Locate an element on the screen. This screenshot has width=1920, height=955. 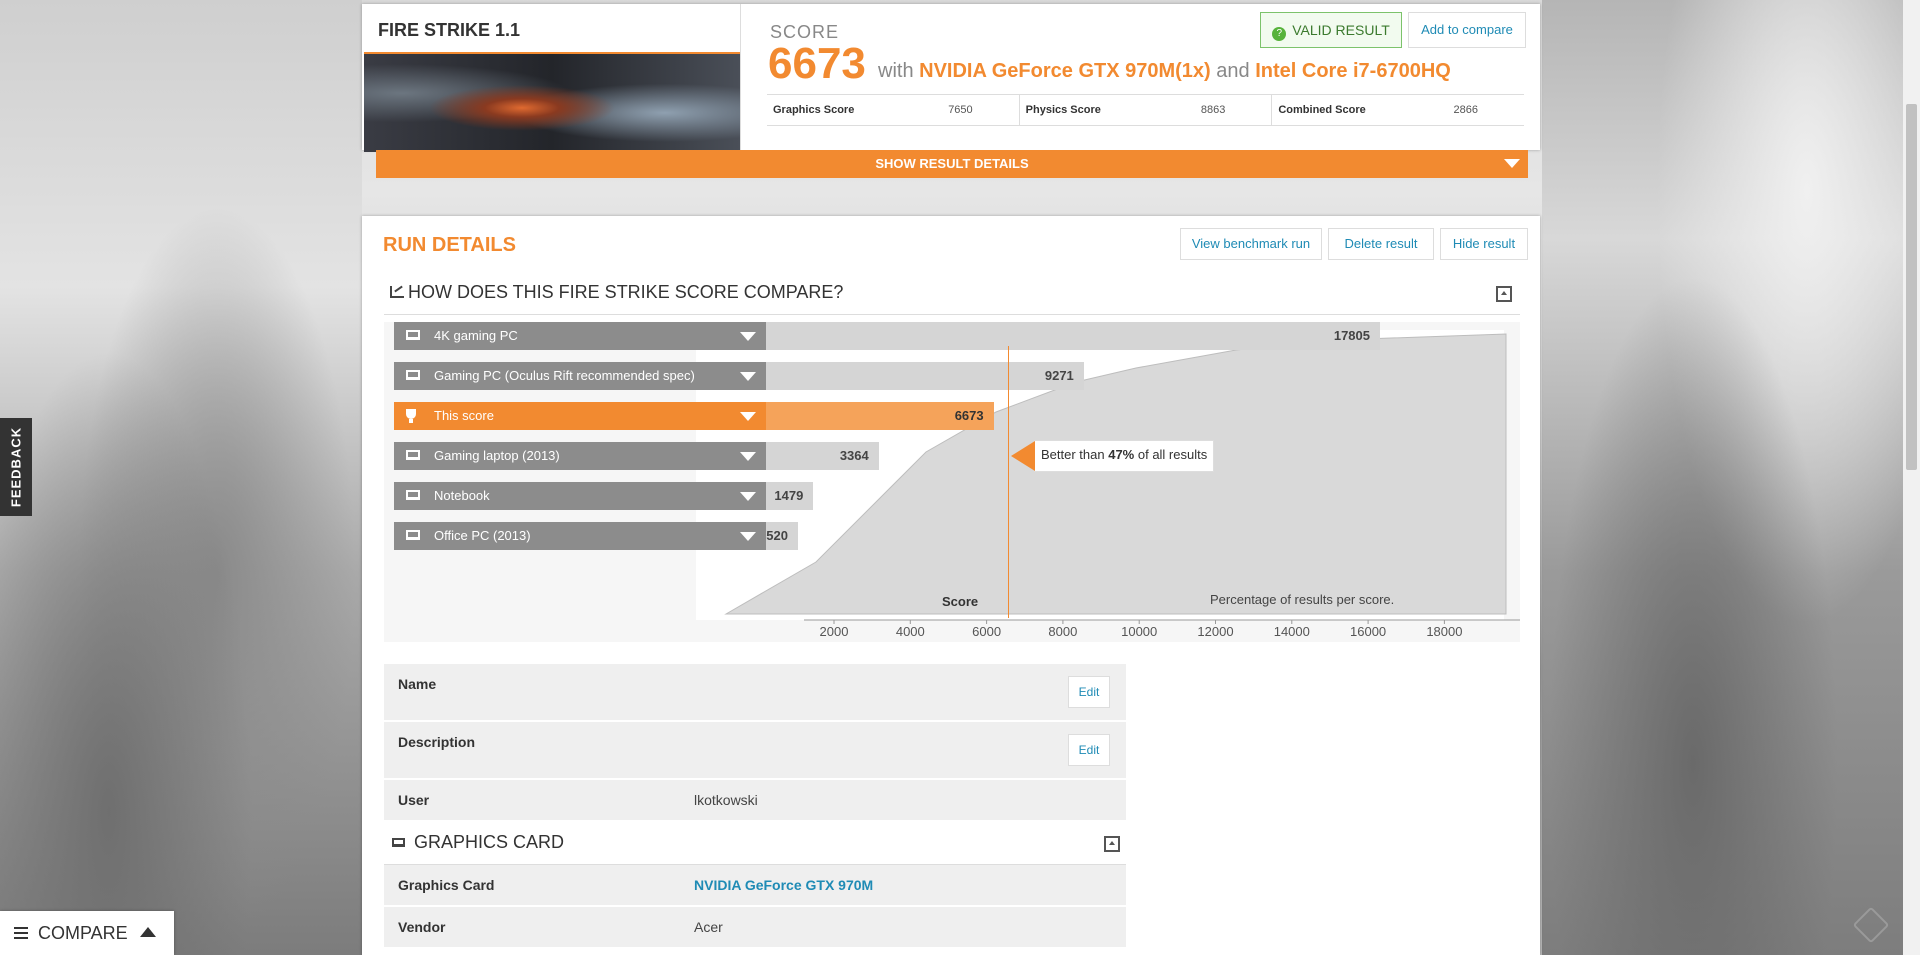
monitor-icon is located at coordinates (398, 842).